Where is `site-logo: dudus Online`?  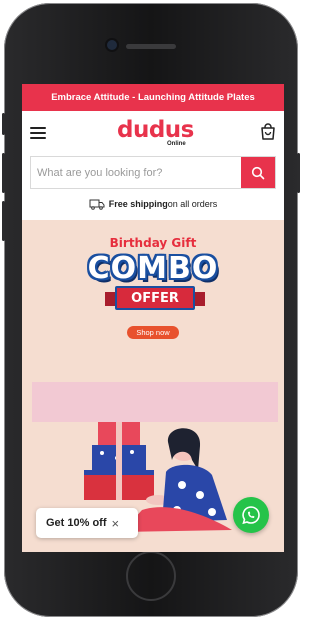 site-logo: dudus Online is located at coordinates (157, 133).